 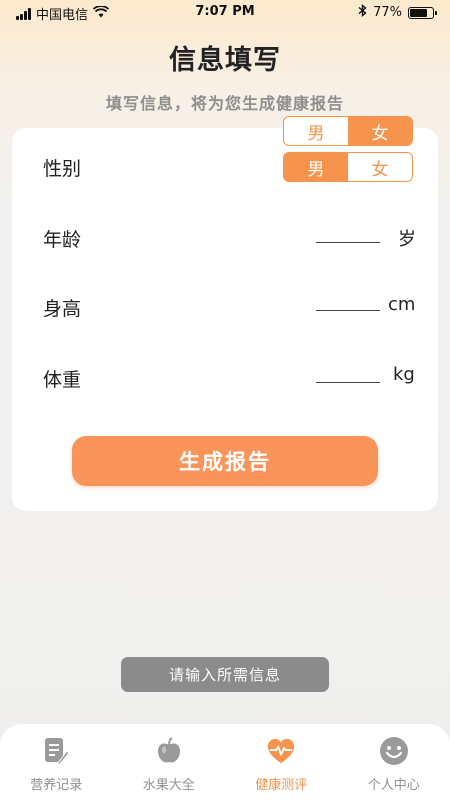 I want to click on gender-toggle-top: 男 女, so click(x=348, y=131).